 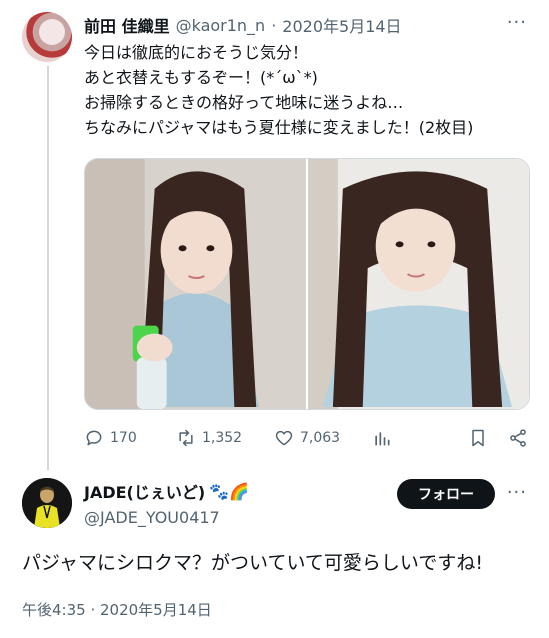 I want to click on thread-connector-line, so click(x=48, y=268).